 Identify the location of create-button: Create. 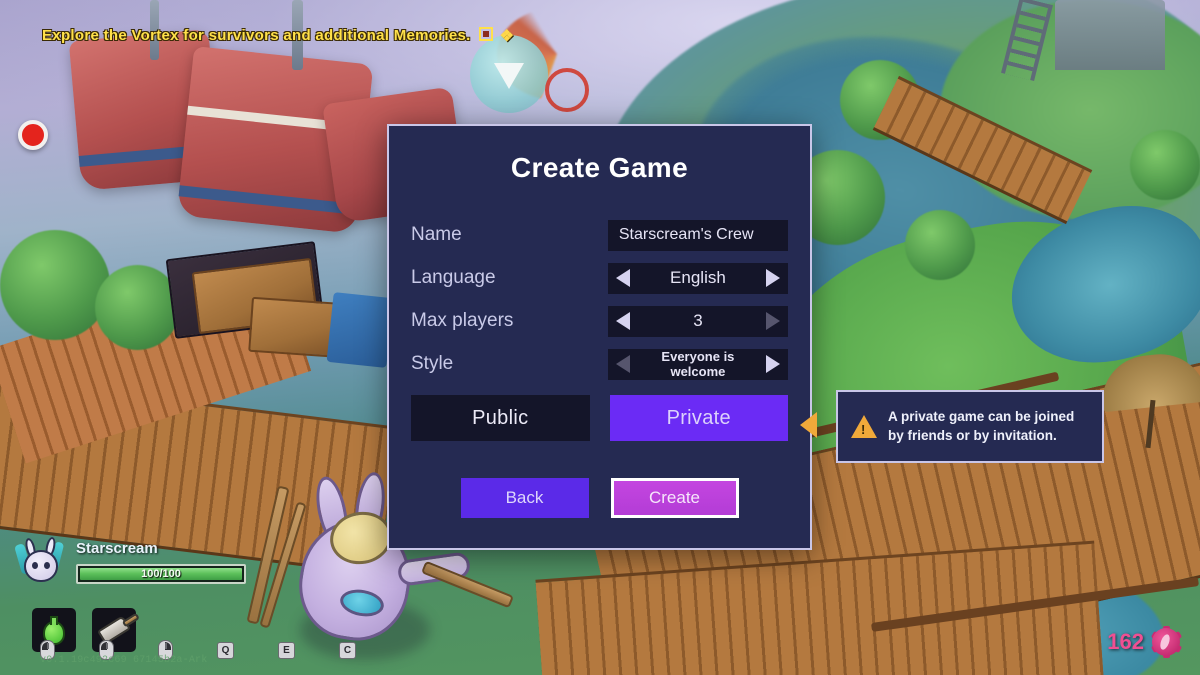
(674, 498).